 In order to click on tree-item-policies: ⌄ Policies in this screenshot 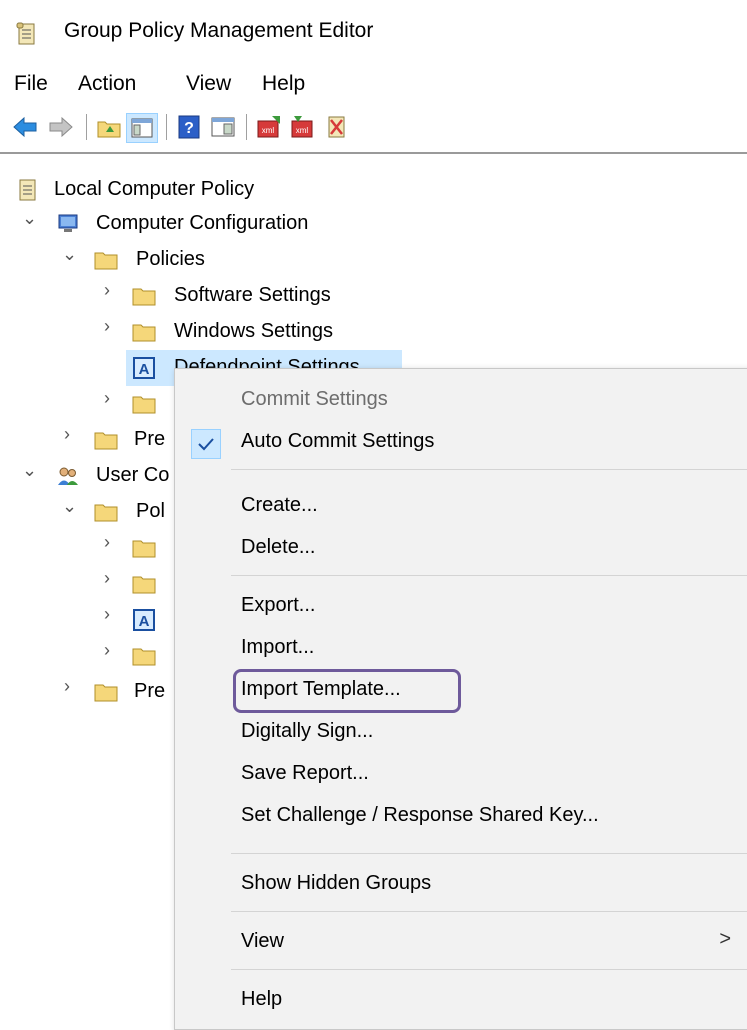, I will do `click(210, 260)`.